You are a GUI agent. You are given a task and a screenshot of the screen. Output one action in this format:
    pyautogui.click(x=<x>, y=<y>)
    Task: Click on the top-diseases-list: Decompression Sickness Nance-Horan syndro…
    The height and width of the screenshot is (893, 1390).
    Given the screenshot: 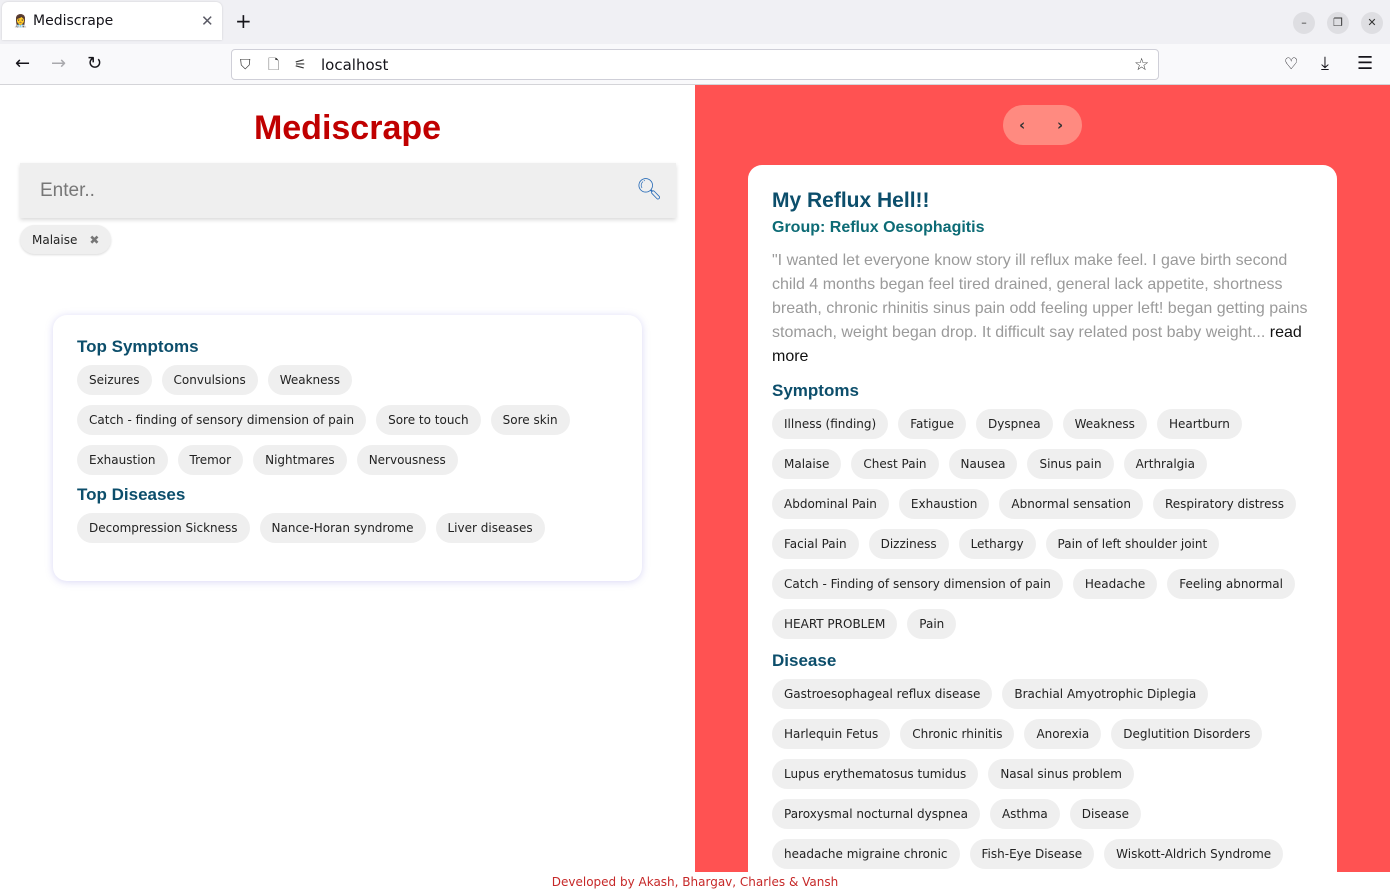 What is the action you would take?
    pyautogui.click(x=347, y=528)
    